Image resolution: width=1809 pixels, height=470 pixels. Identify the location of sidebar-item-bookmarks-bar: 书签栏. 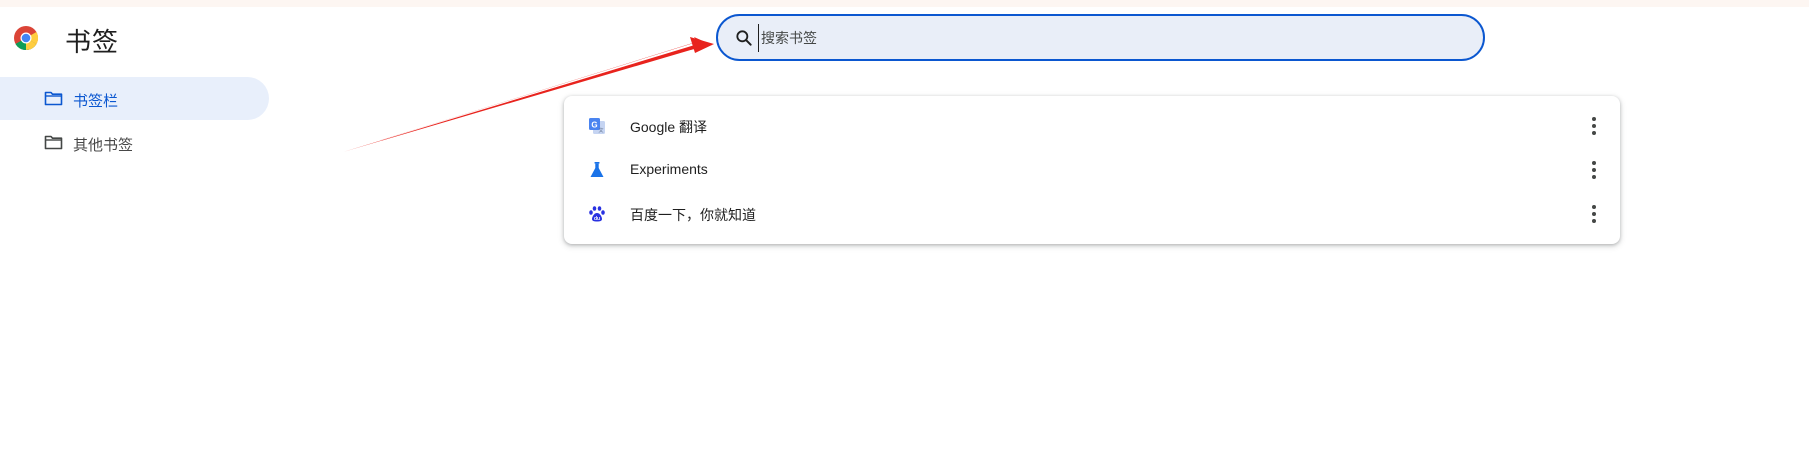
(134, 98).